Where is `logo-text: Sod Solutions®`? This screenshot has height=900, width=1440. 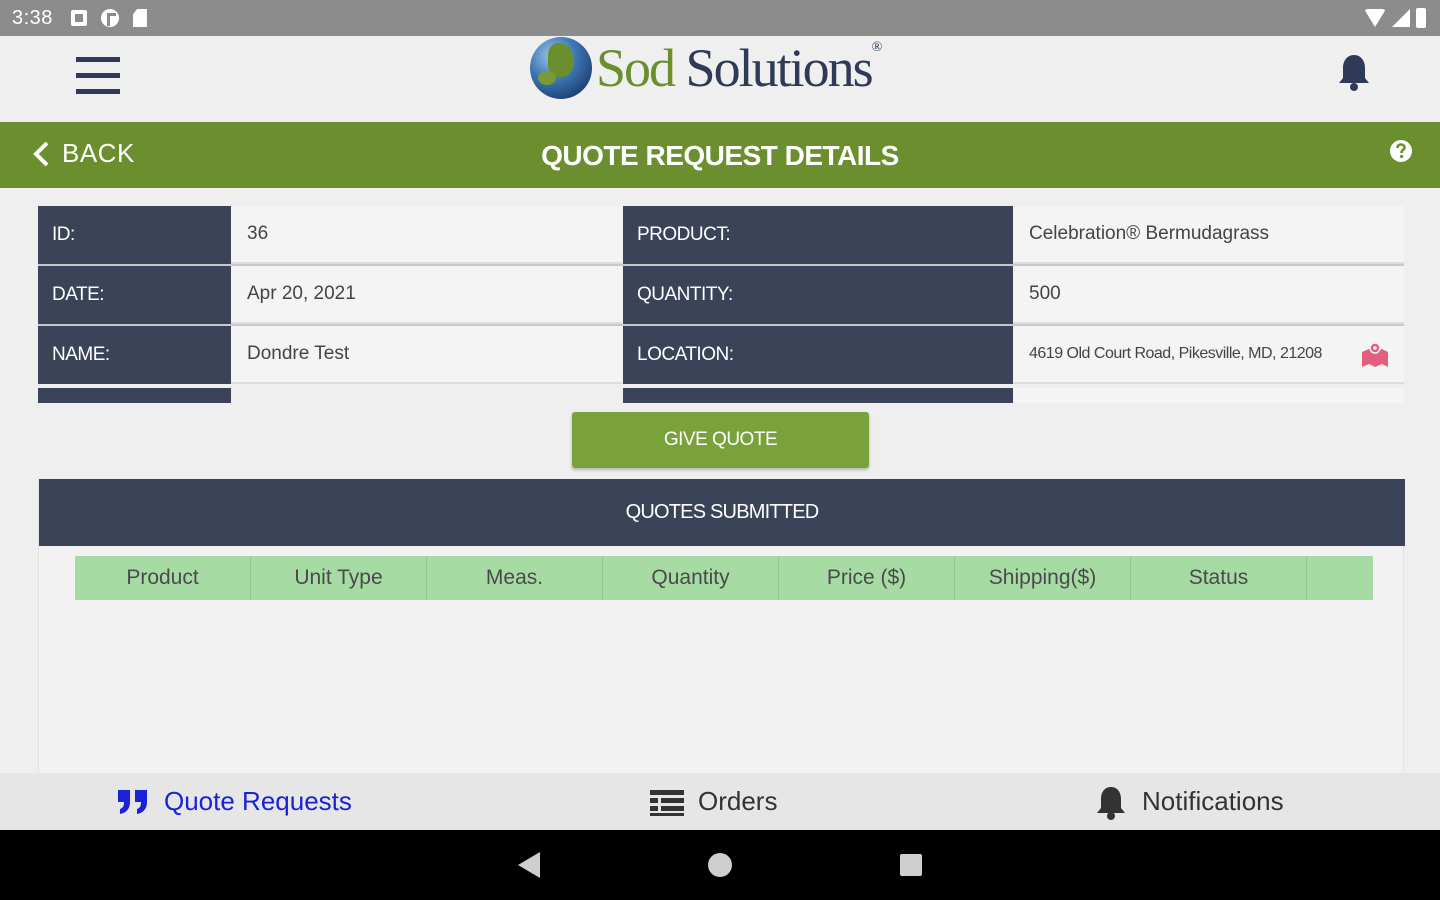
logo-text: Sod Solutions® is located at coordinates (739, 68).